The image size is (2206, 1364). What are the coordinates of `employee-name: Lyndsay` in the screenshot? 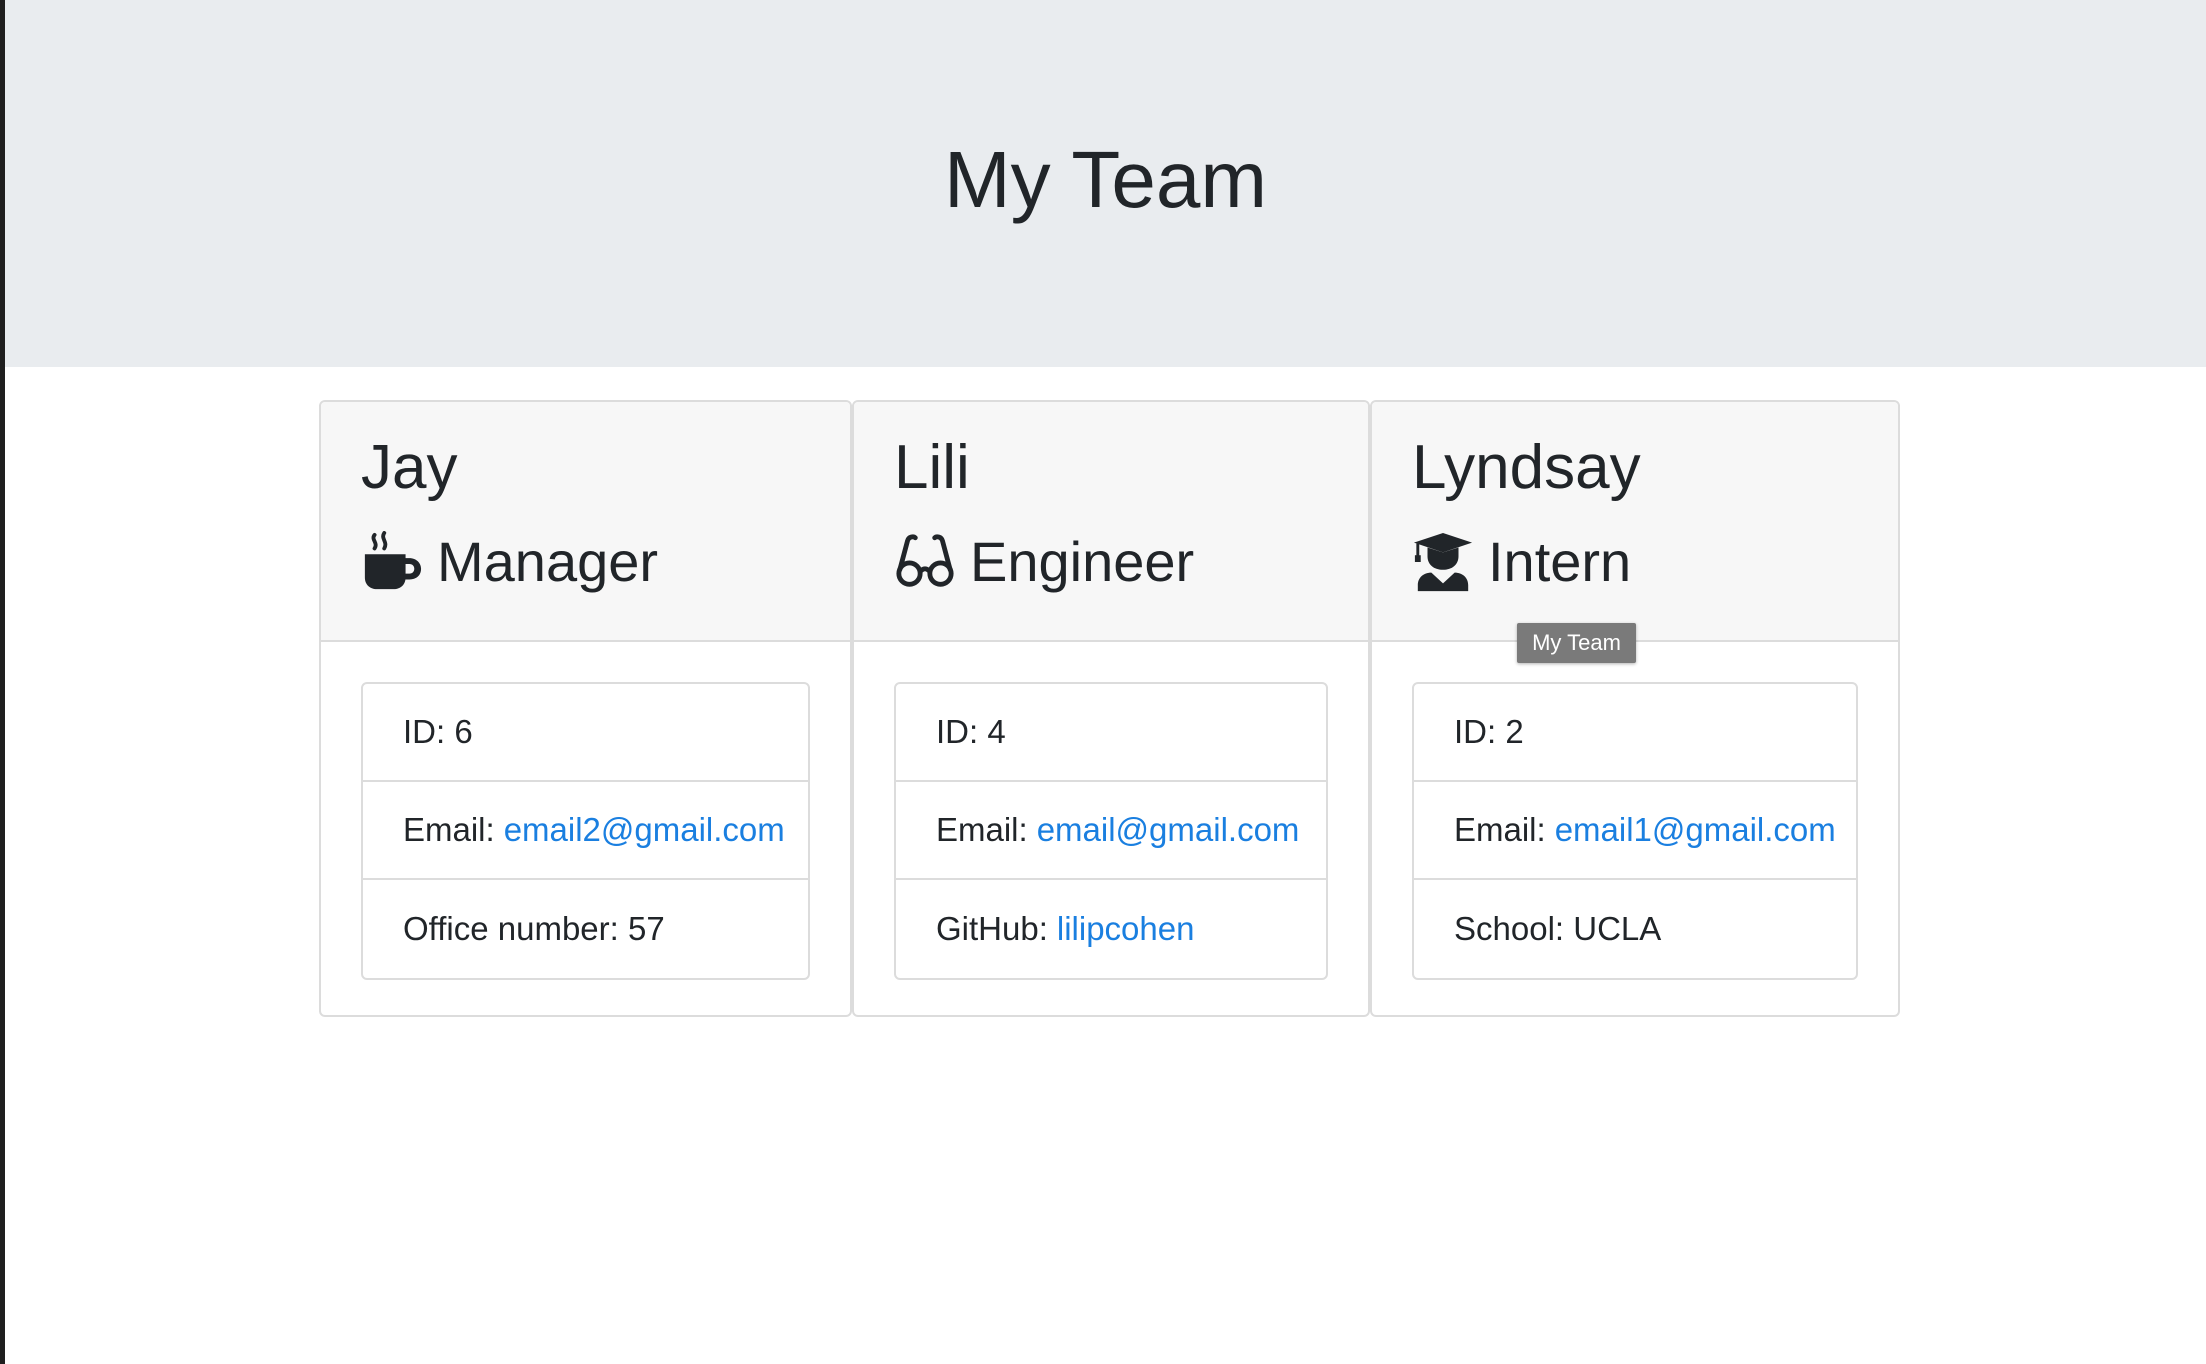 It's located at (1526, 467).